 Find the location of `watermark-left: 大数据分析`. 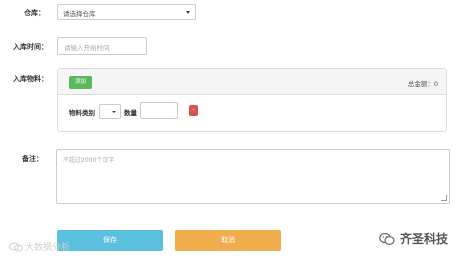

watermark-left: 大数据分析 is located at coordinates (39, 246).